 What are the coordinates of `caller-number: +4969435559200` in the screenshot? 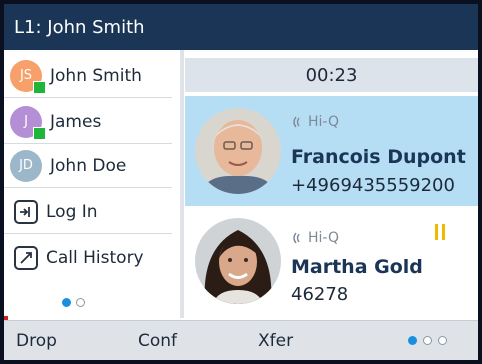 It's located at (373, 185).